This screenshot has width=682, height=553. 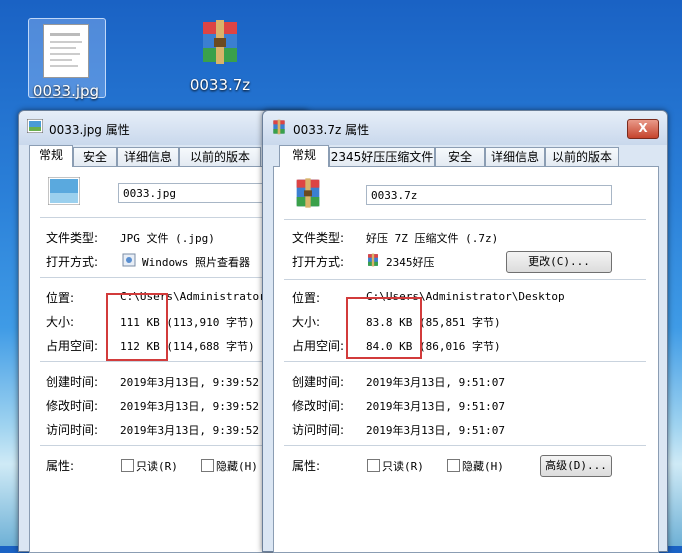 What do you see at coordinates (331, 130) in the screenshot?
I see `window-title: 0033.7z 属性` at bounding box center [331, 130].